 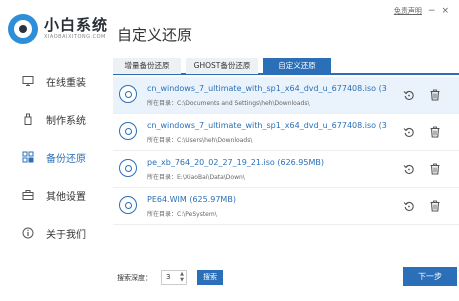 What do you see at coordinates (28, 81) in the screenshot?
I see `monitor-icon` at bounding box center [28, 81].